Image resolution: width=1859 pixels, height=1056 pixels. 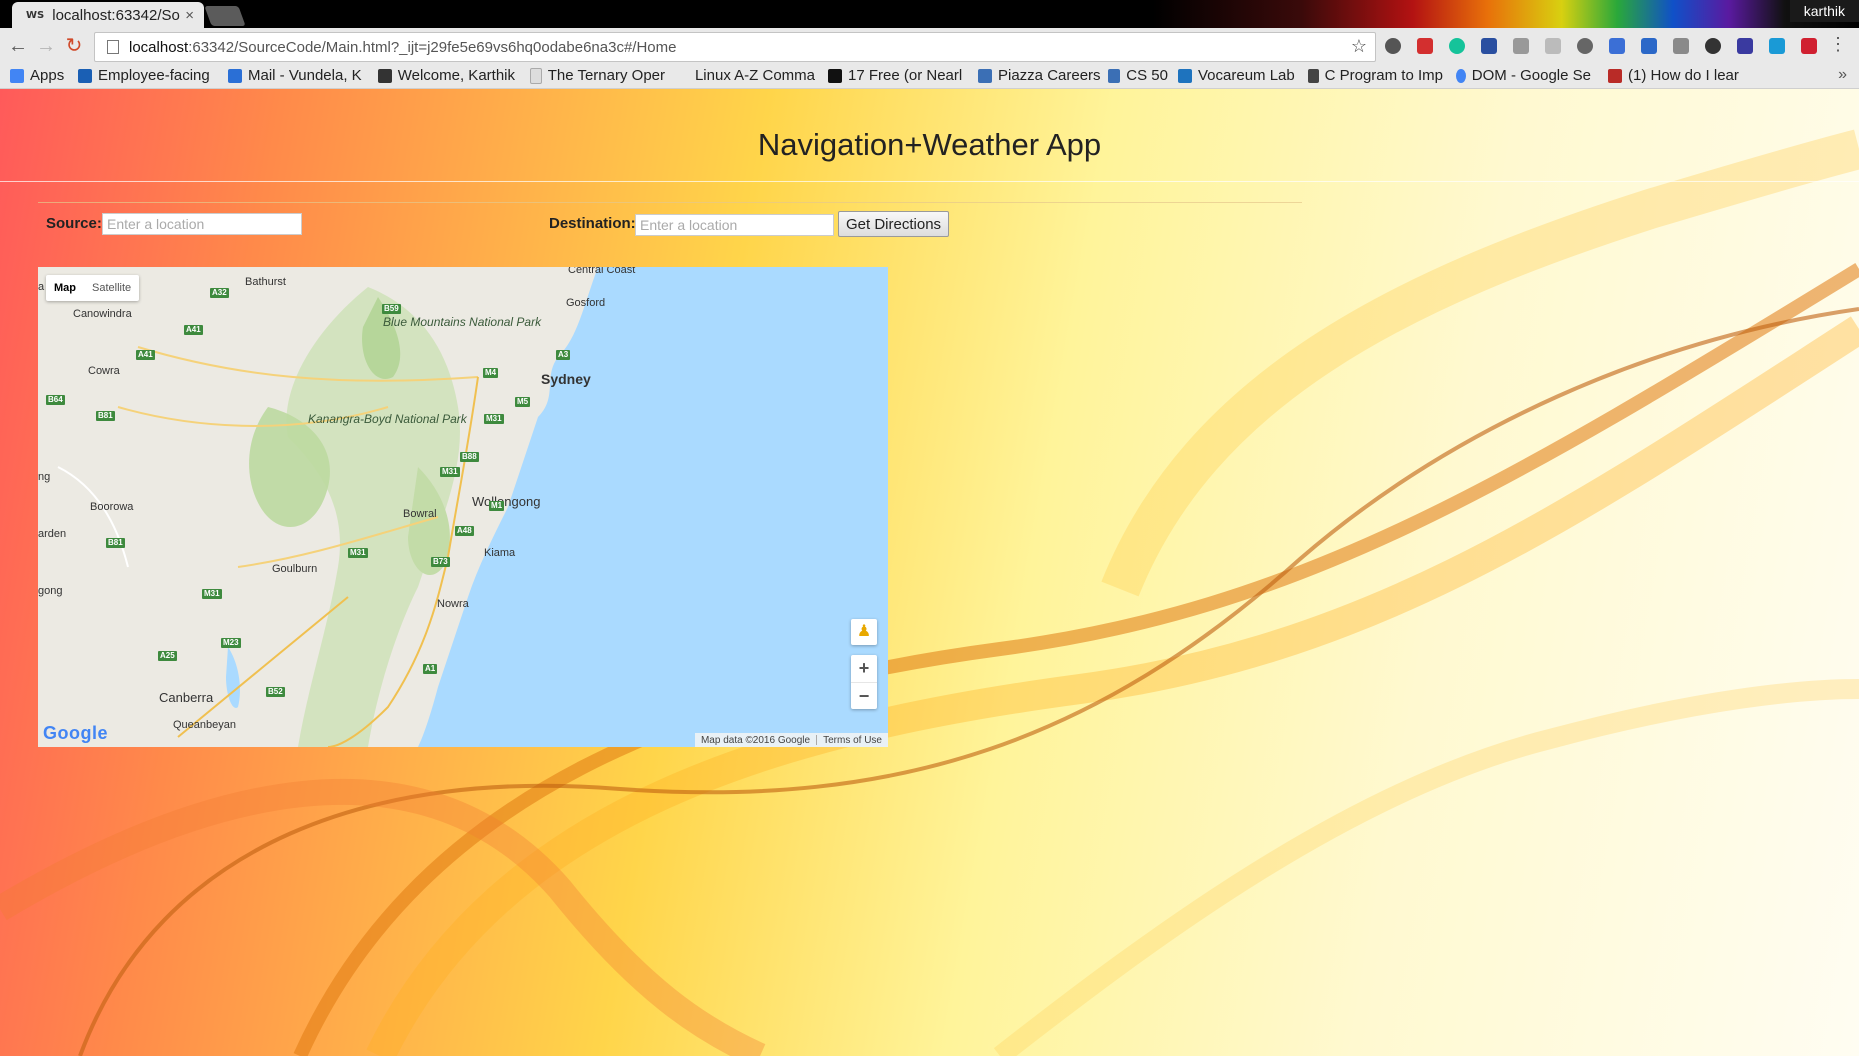 I want to click on new-tab-button, so click(x=225, y=16).